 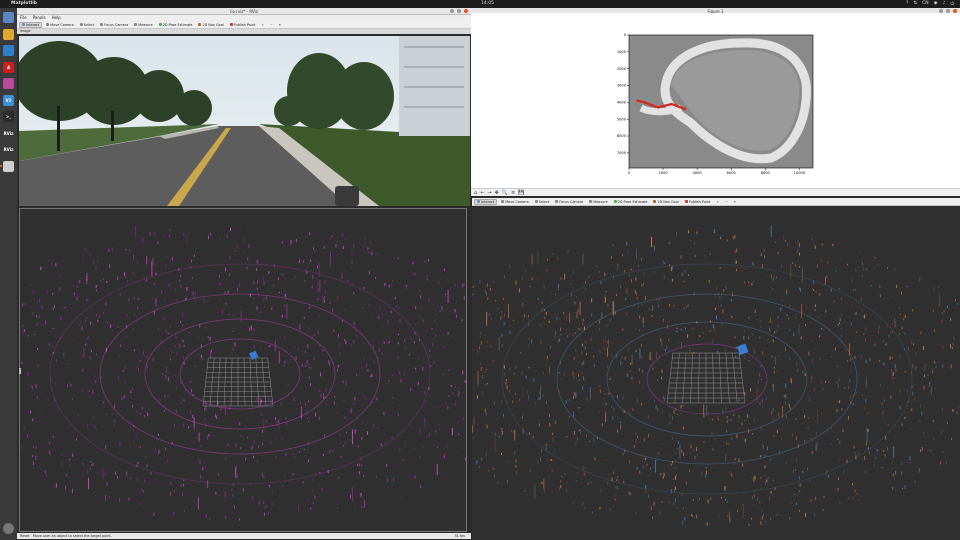 What do you see at coordinates (925, 4) in the screenshot?
I see `tray-item-2: CN` at bounding box center [925, 4].